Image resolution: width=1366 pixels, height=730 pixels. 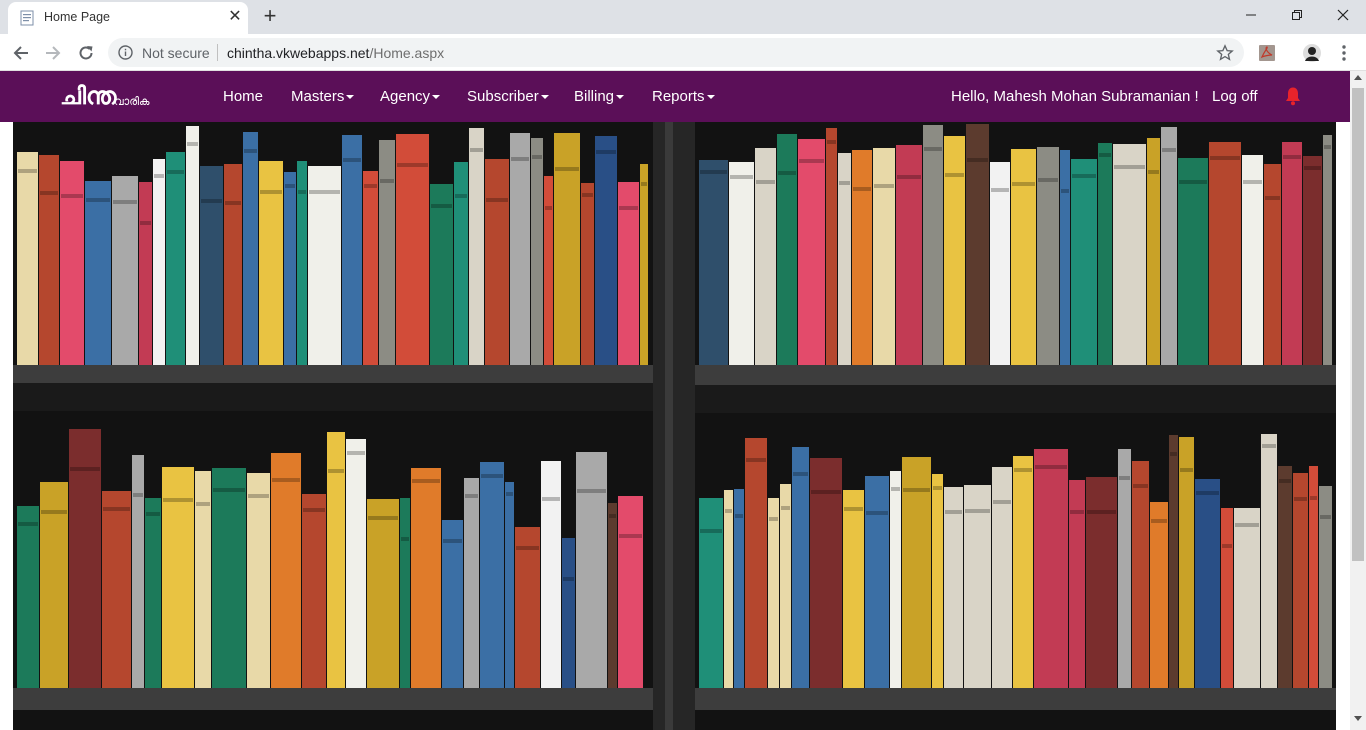 I want to click on browser-tab: Home Page ✕, so click(x=128, y=18).